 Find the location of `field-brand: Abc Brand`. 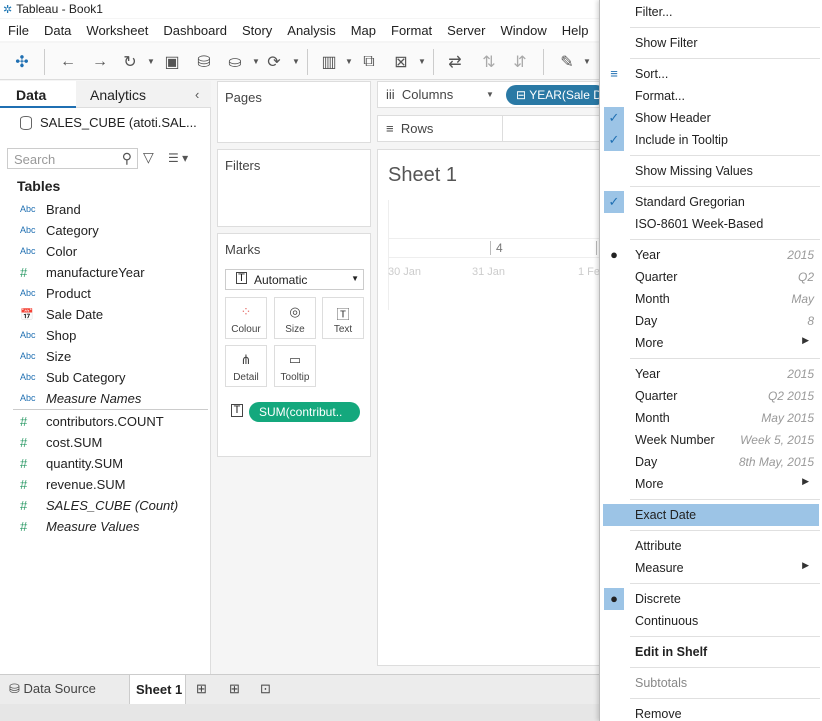

field-brand: Abc Brand is located at coordinates (50, 209).